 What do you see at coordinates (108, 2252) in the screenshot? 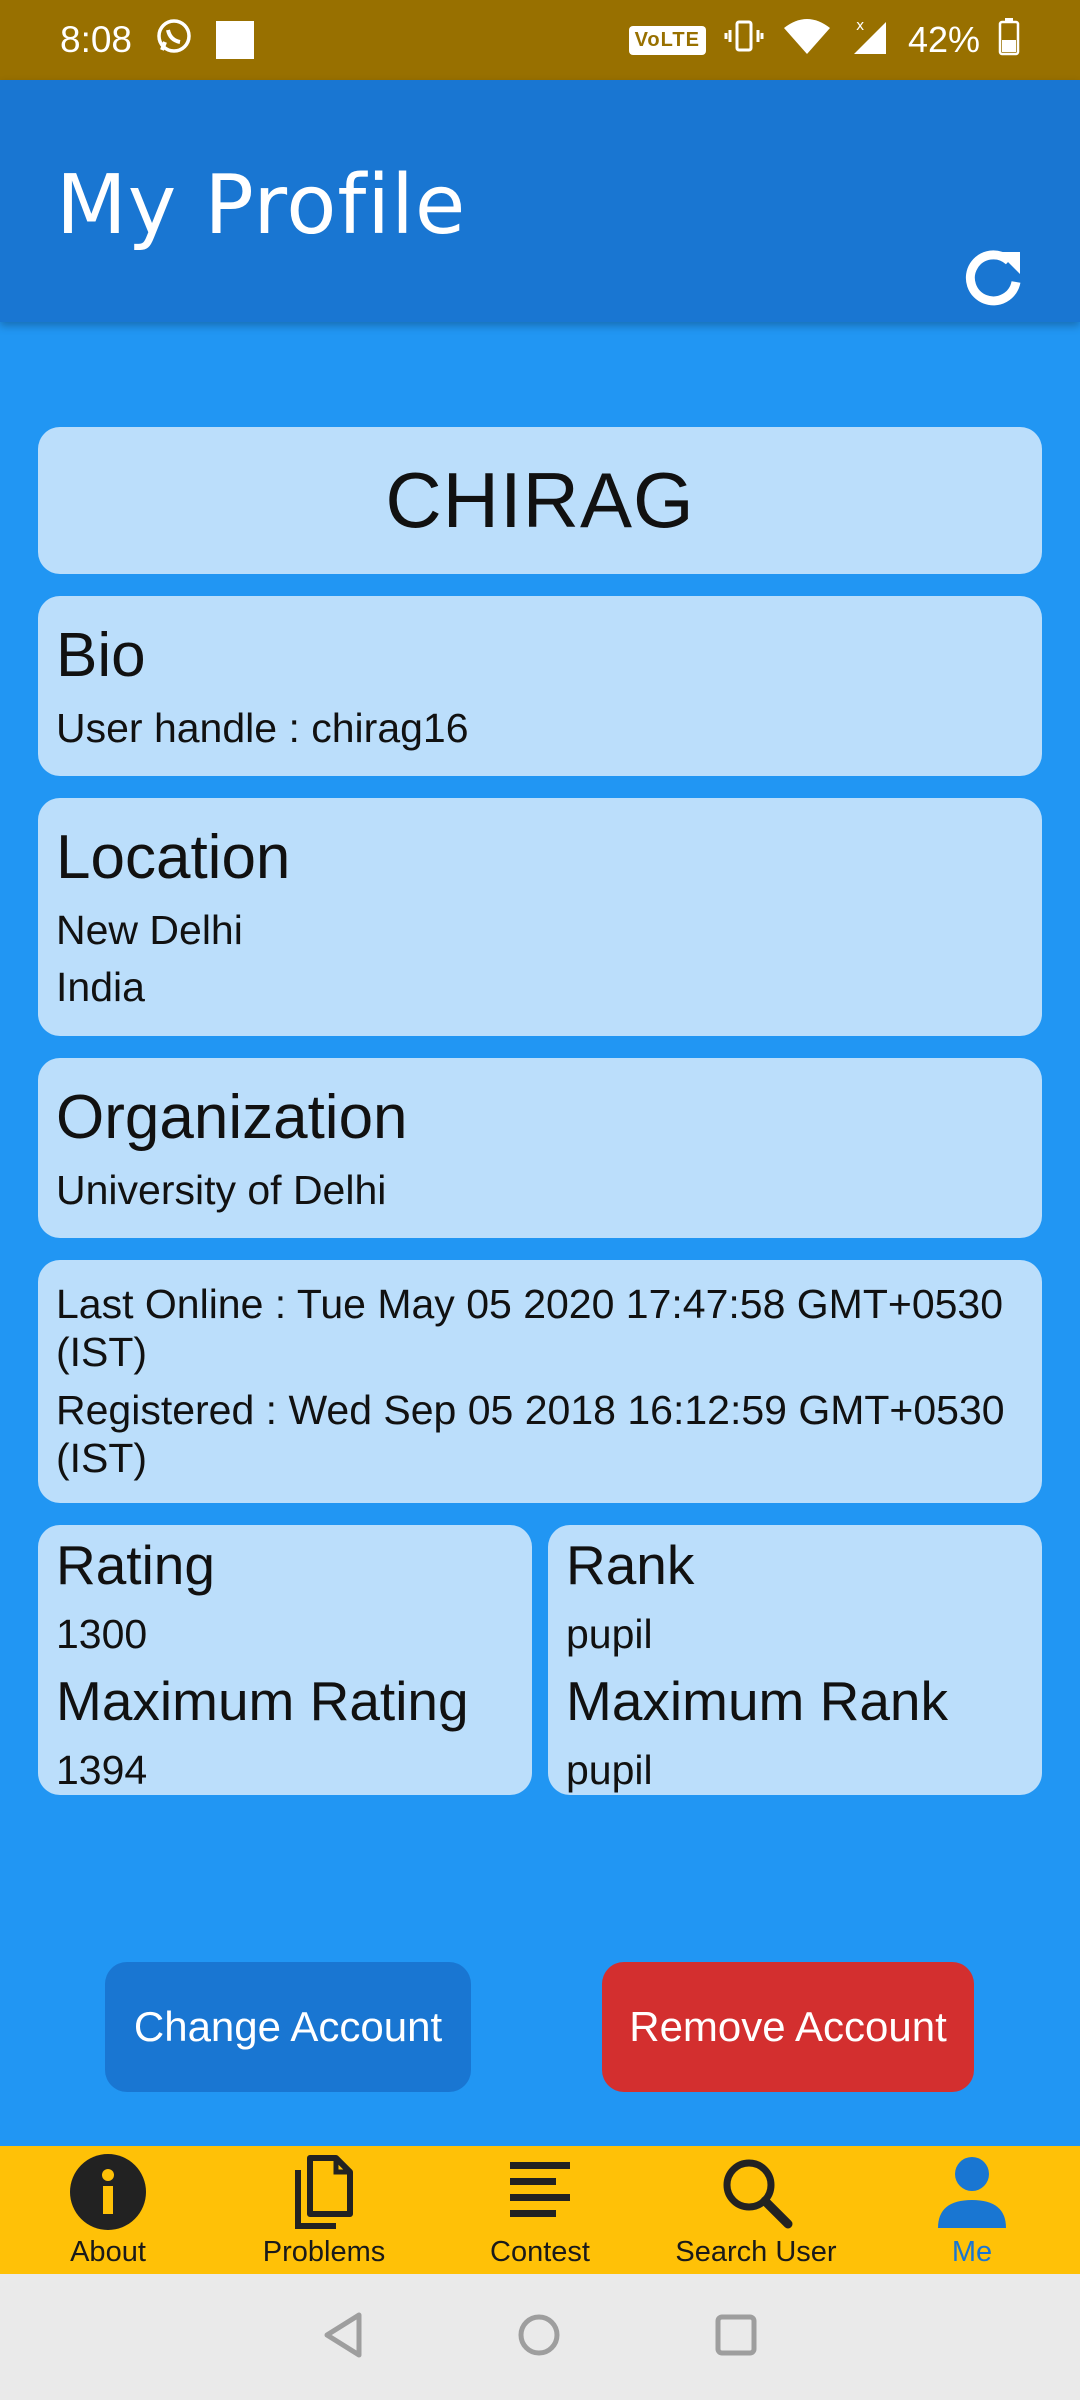
I see `nav-about-label: About` at bounding box center [108, 2252].